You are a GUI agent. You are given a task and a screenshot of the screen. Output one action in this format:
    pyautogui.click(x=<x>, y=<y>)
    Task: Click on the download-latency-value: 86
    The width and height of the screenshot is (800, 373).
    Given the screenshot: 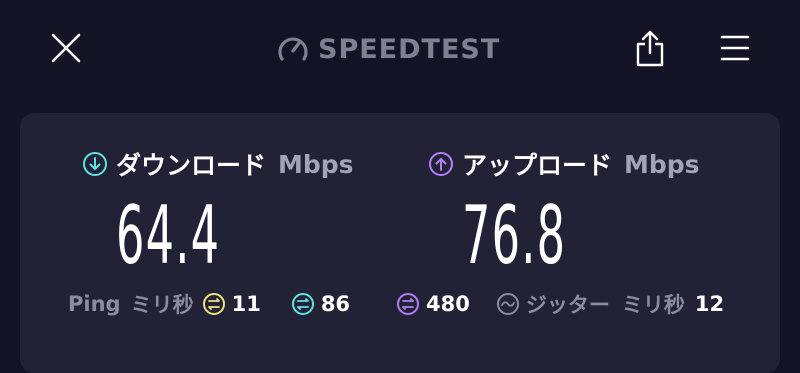 What is the action you would take?
    pyautogui.click(x=335, y=304)
    